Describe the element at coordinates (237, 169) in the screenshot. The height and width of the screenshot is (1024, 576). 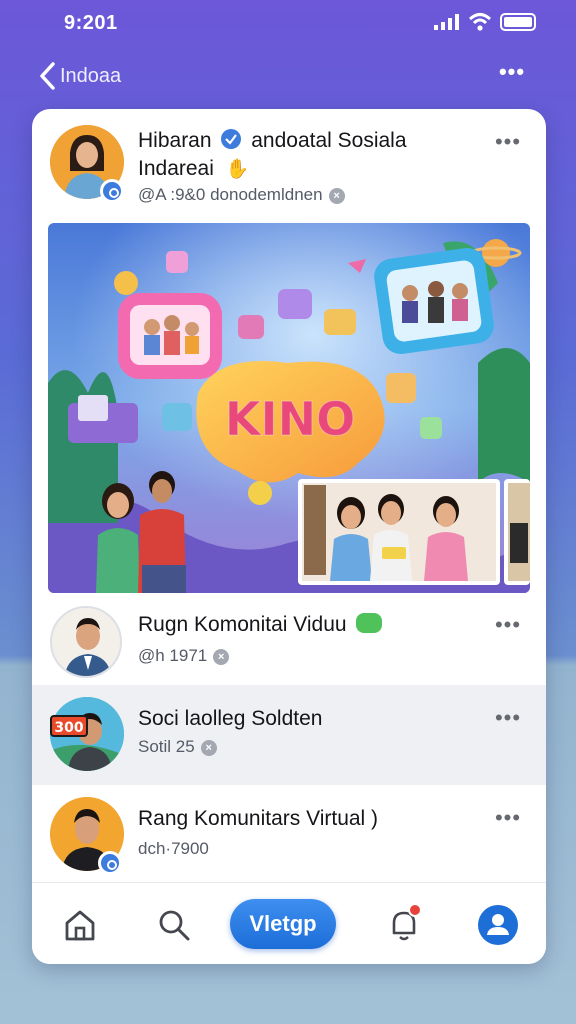
I see `wave-icon: ✋` at that location.